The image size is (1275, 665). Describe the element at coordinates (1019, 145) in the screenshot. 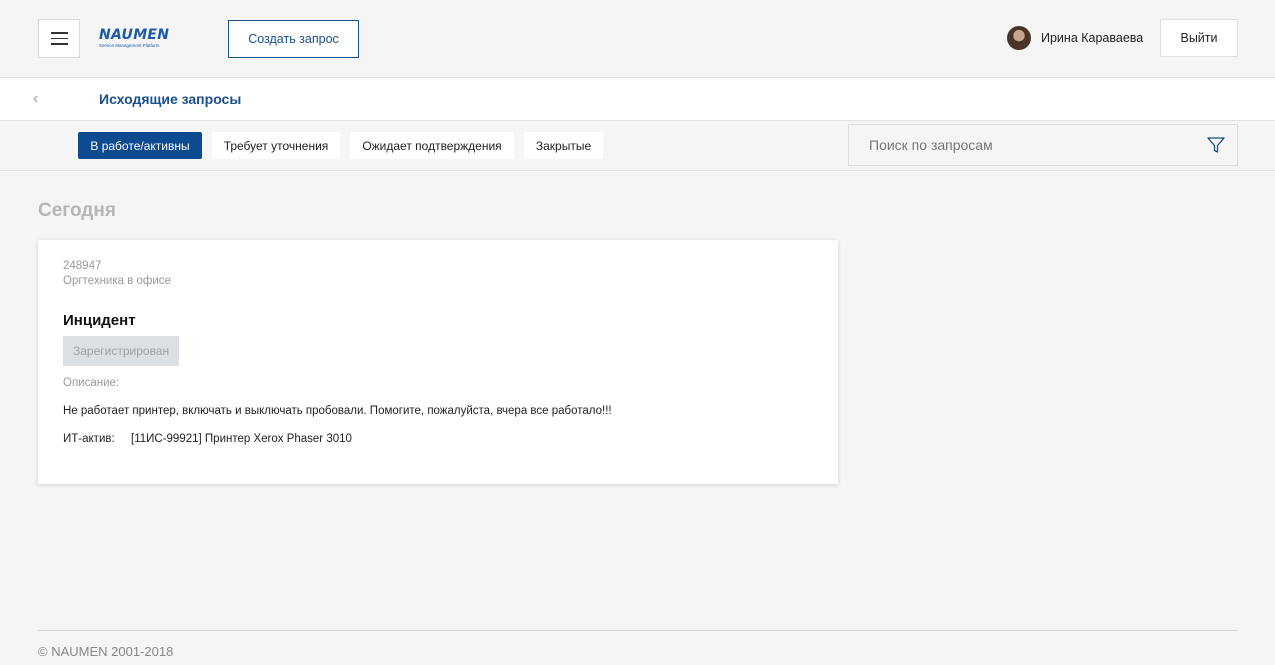

I see `search-input` at that location.